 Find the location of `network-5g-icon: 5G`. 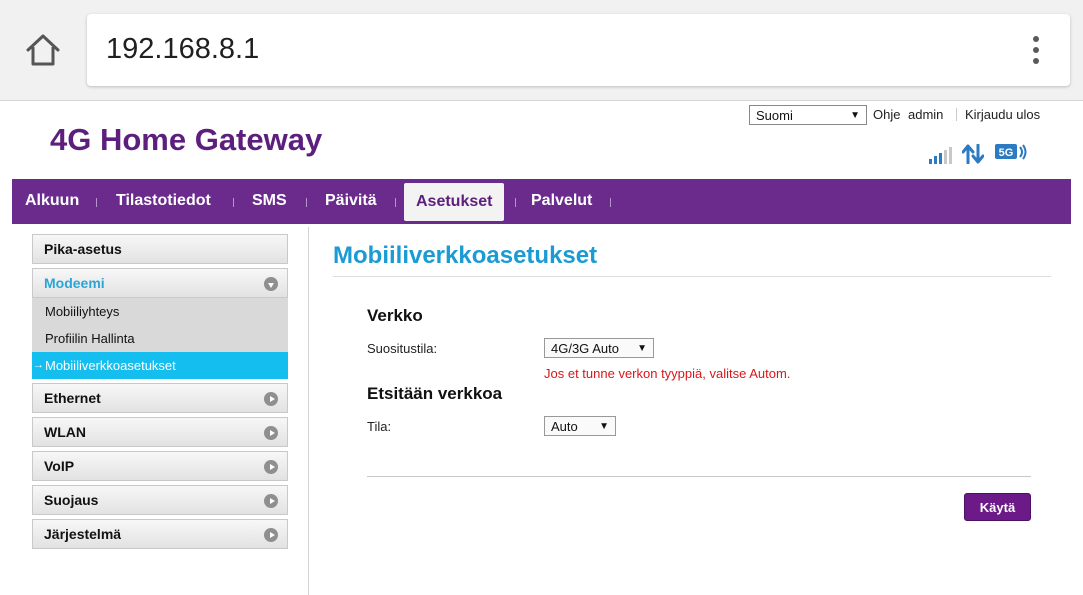

network-5g-icon: 5G is located at coordinates (1011, 152).